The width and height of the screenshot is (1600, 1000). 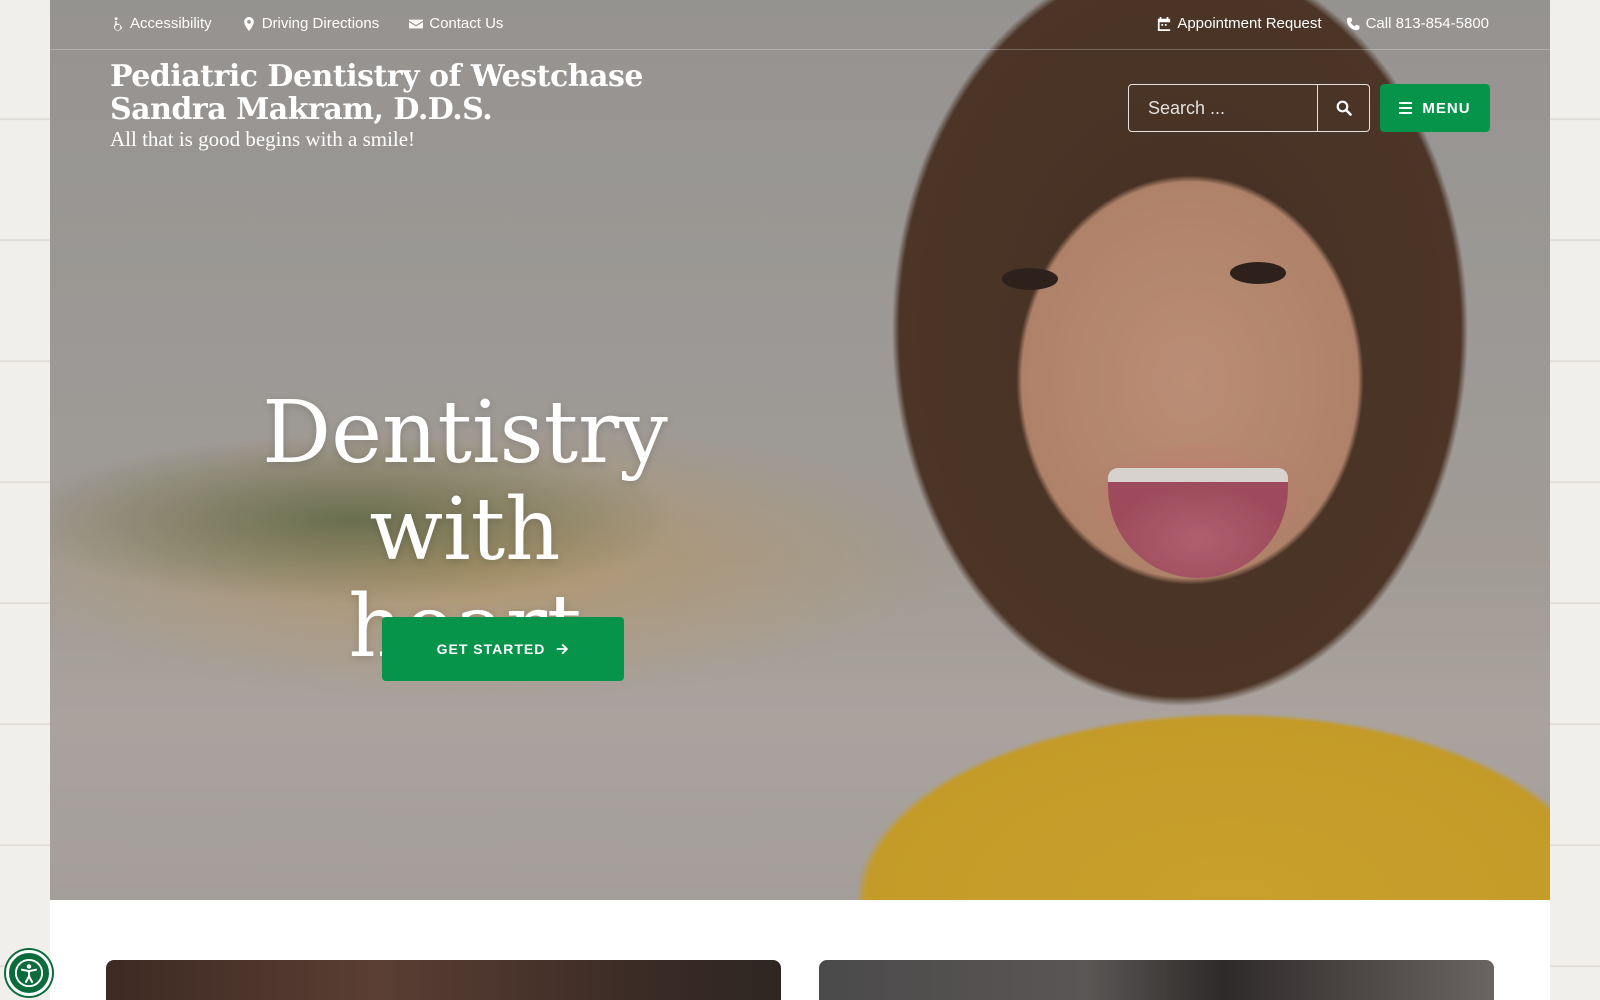 What do you see at coordinates (263, 139) in the screenshot?
I see `site-tagline: All that is good begins with a smile!` at bounding box center [263, 139].